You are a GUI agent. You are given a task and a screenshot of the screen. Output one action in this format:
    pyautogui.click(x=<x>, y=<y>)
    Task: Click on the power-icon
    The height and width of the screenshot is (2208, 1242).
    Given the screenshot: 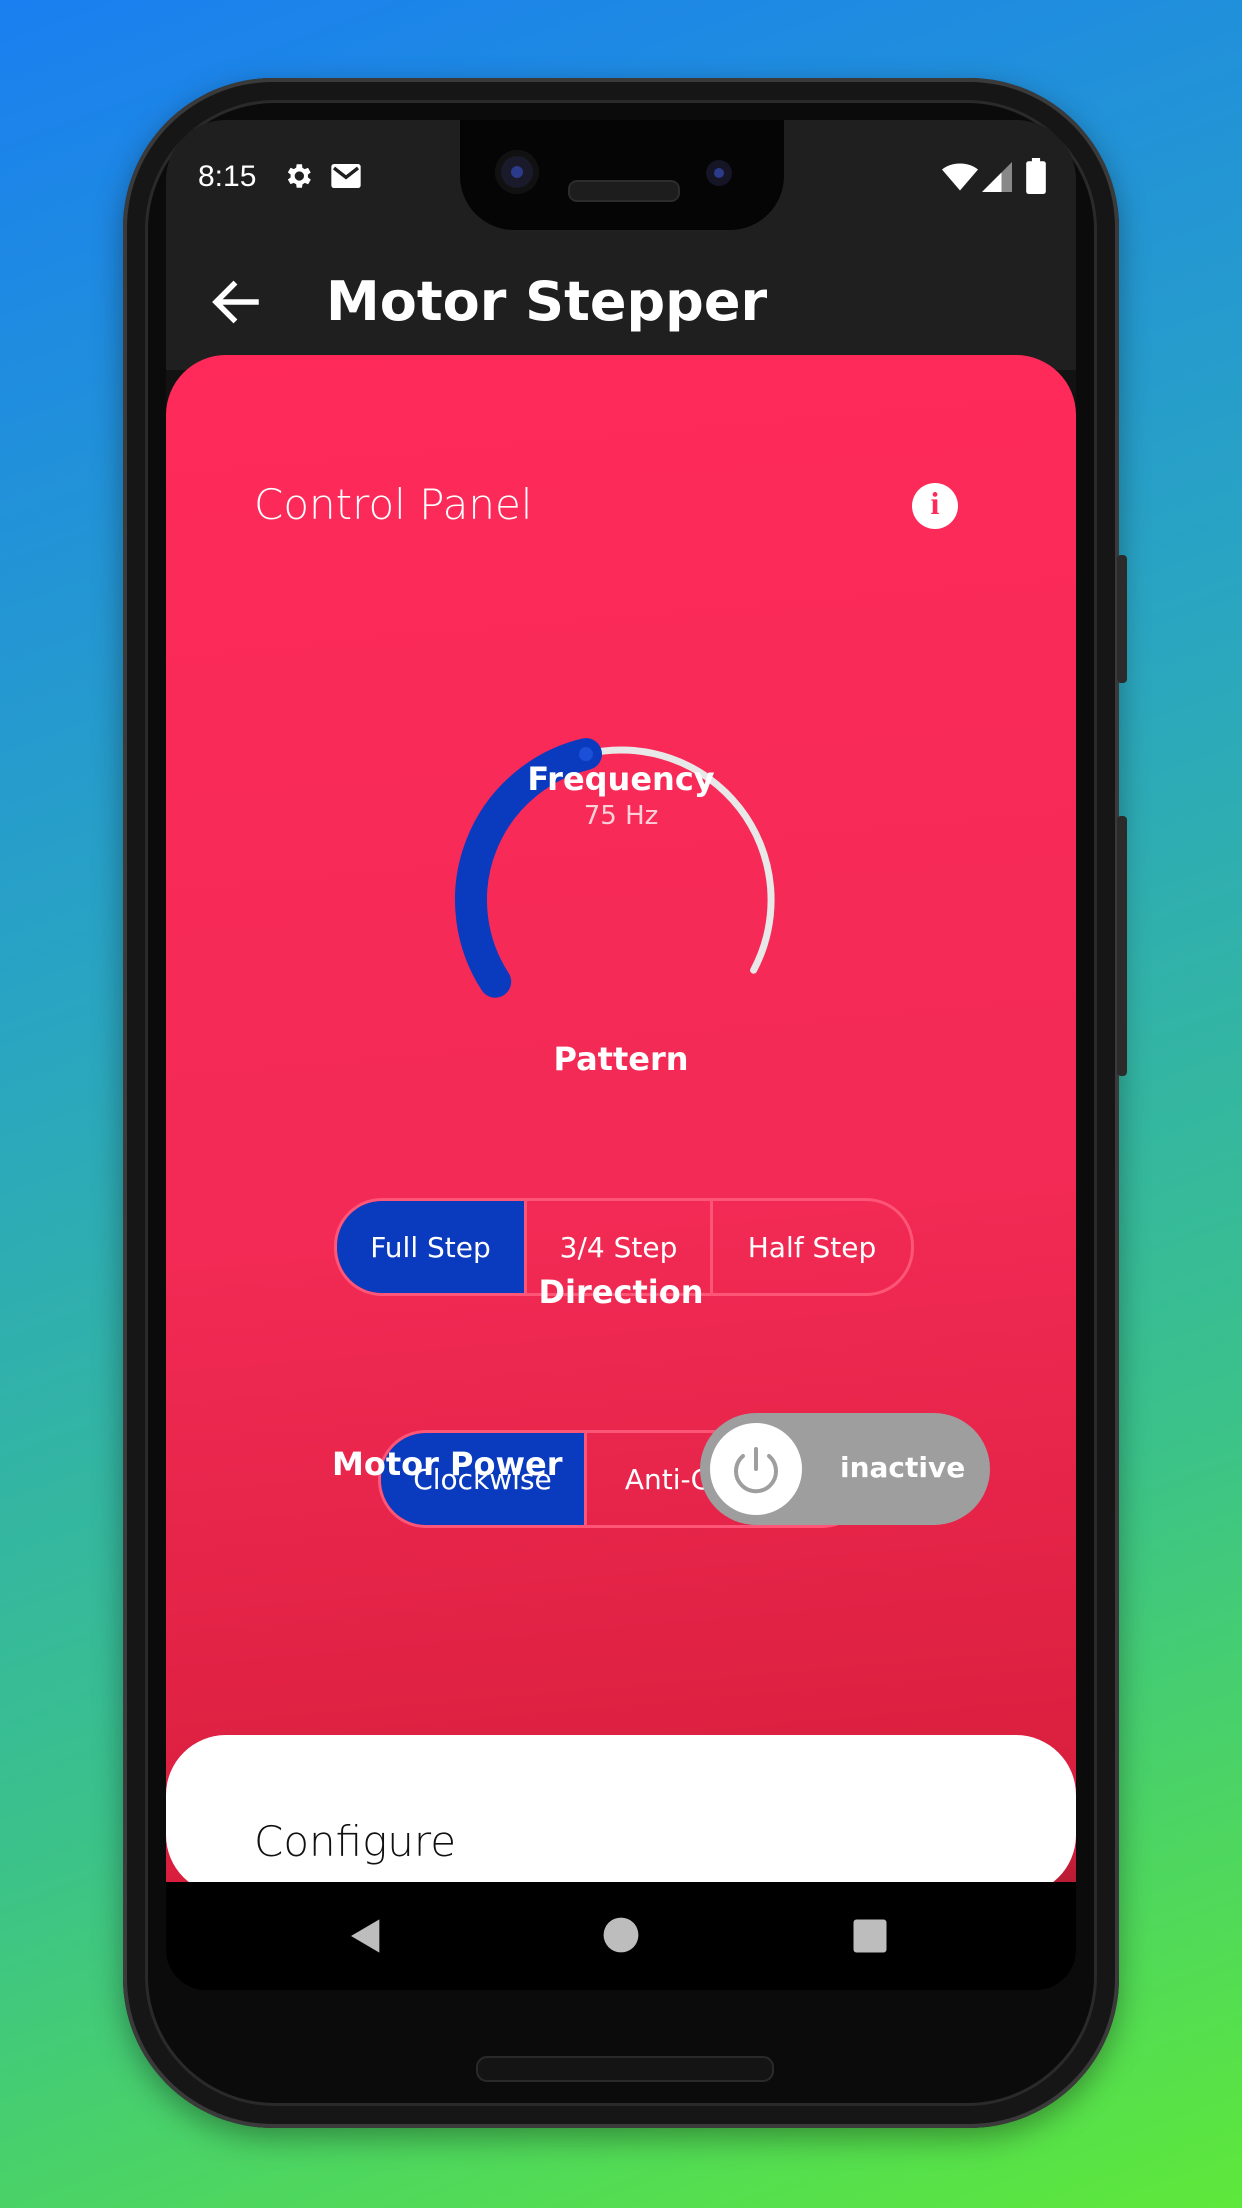 What is the action you would take?
    pyautogui.click(x=756, y=1470)
    